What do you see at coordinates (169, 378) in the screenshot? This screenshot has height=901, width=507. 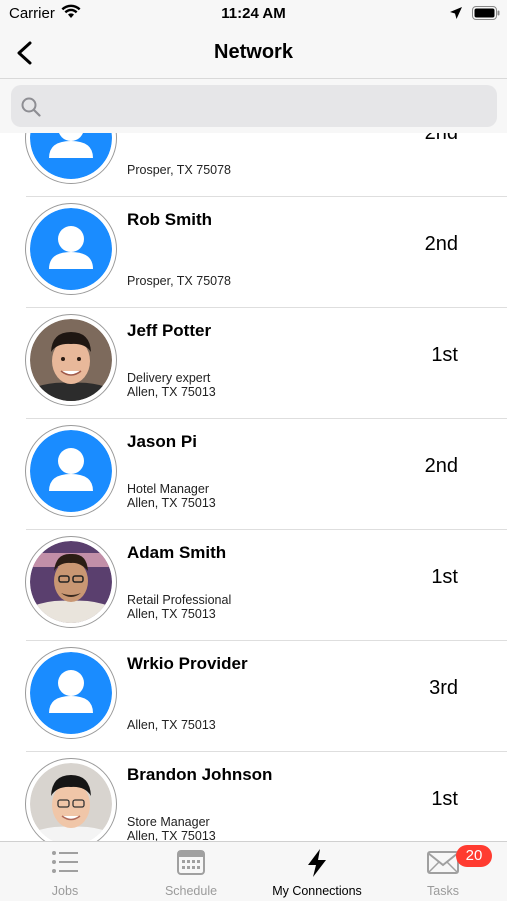 I see `connection-title: Delivery expert` at bounding box center [169, 378].